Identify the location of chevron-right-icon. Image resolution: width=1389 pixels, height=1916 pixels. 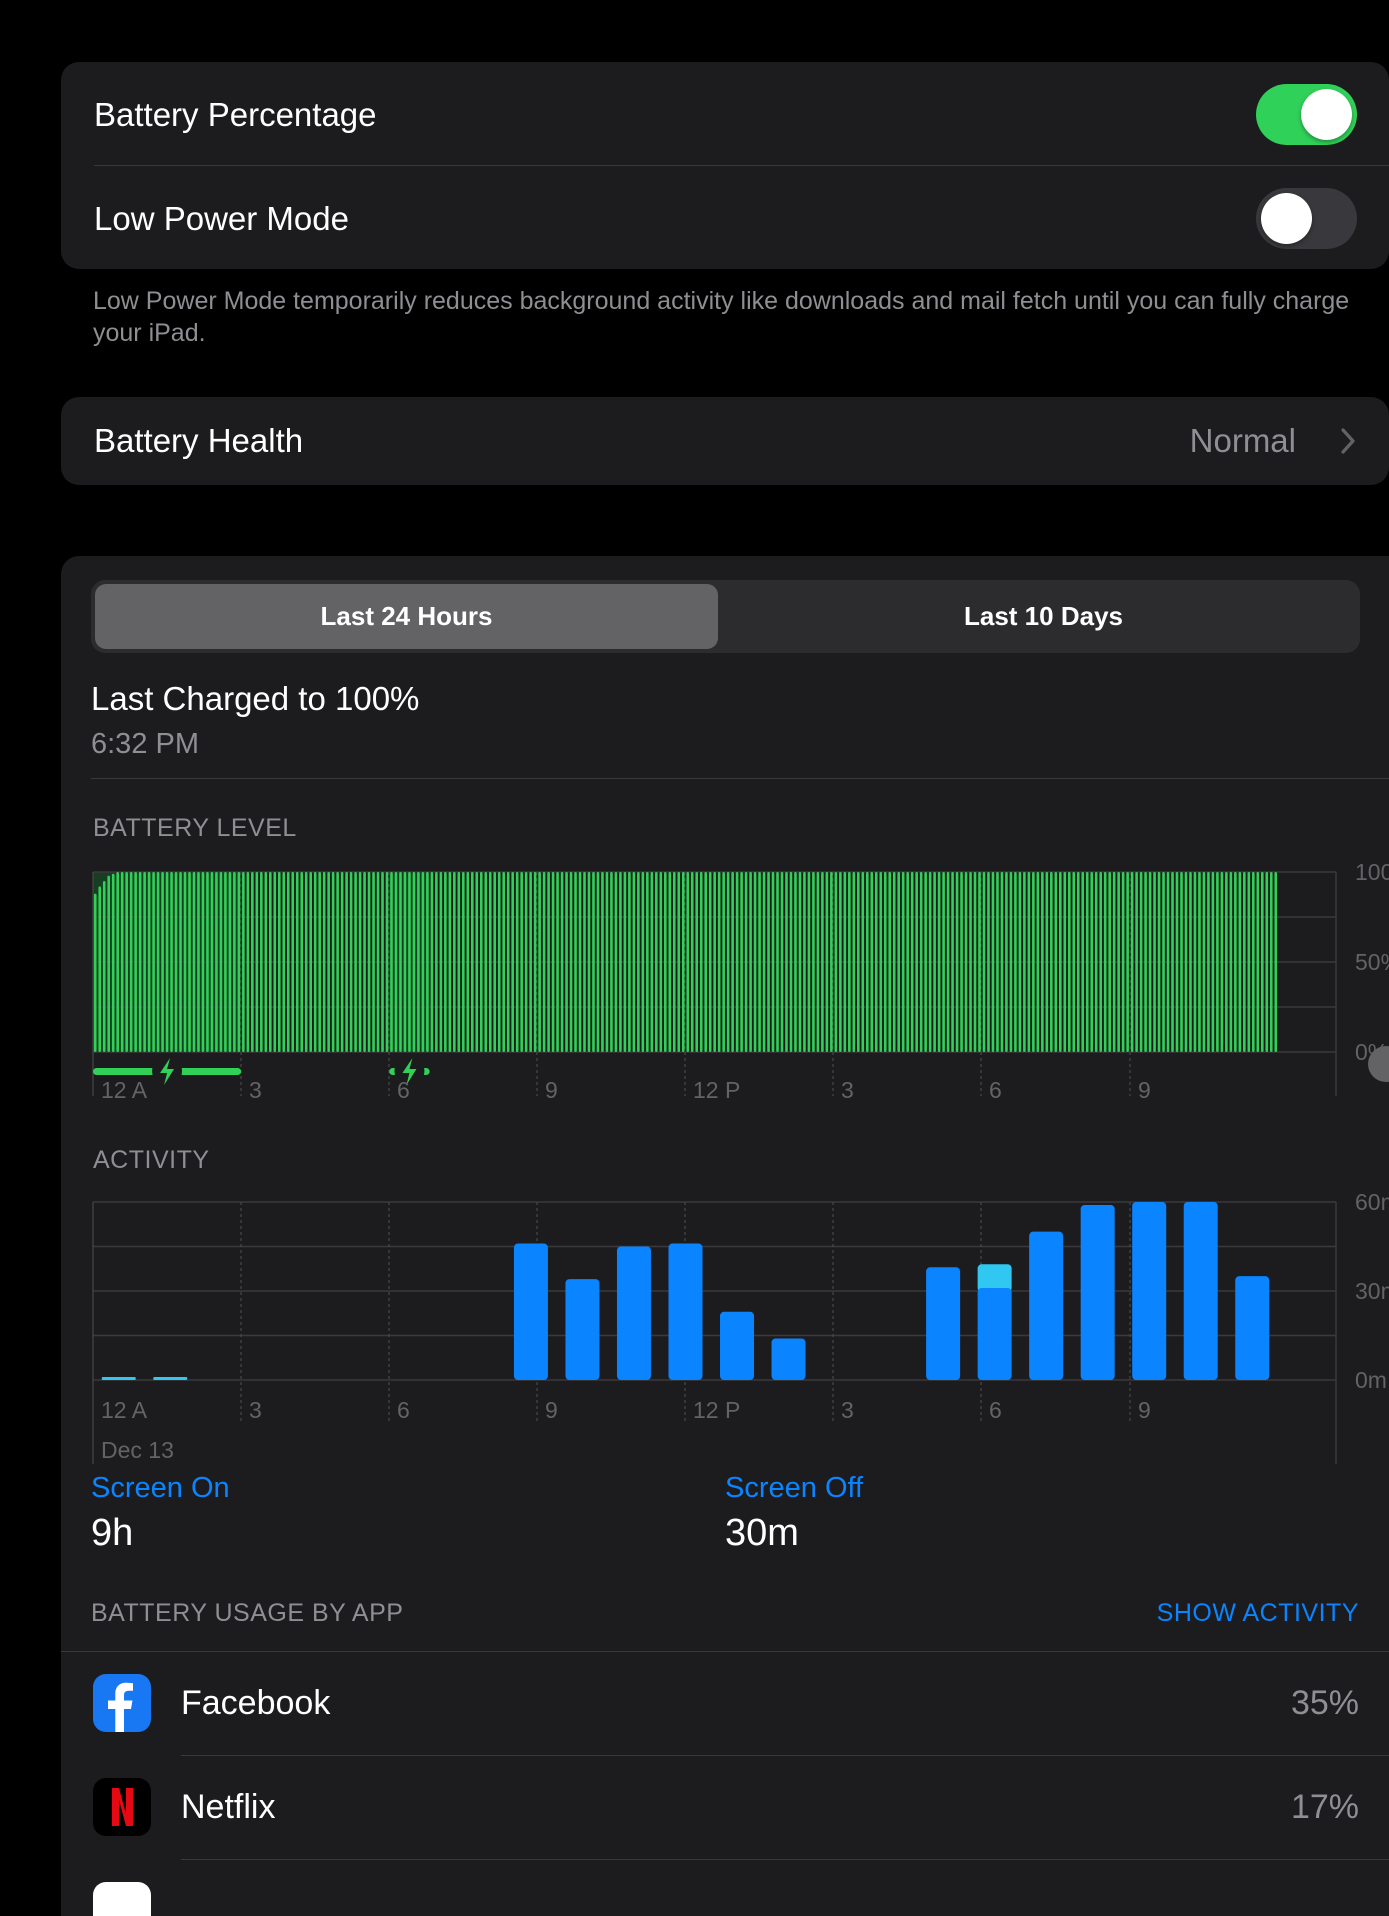
(1348, 441).